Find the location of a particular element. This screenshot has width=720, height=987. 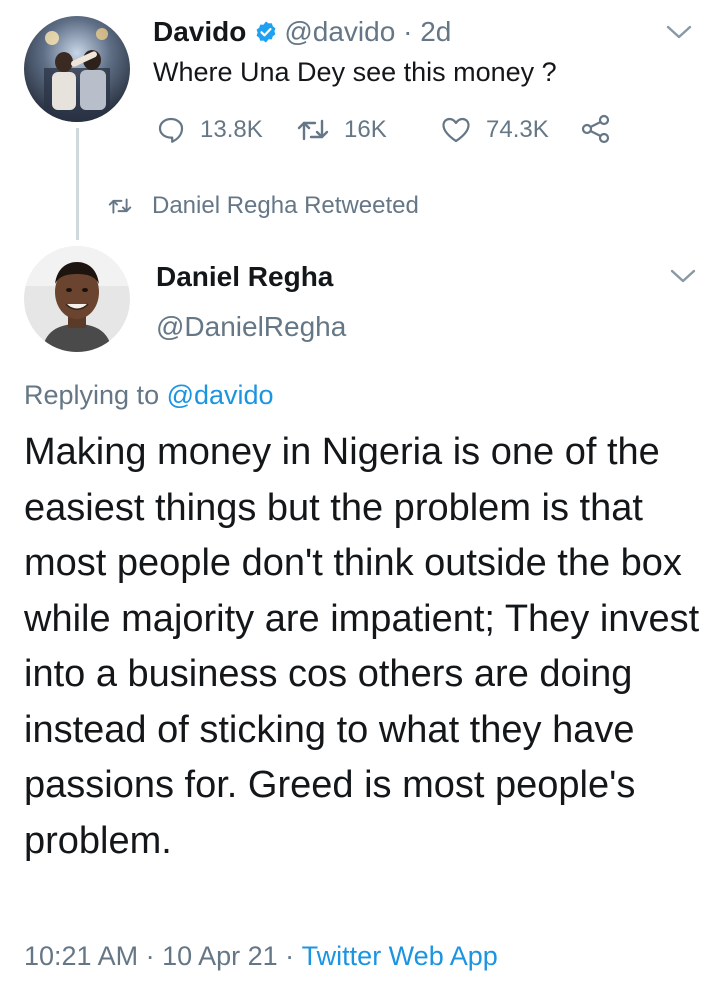

retweet-context-label: Daniel Regha Retweeted is located at coordinates (285, 205).